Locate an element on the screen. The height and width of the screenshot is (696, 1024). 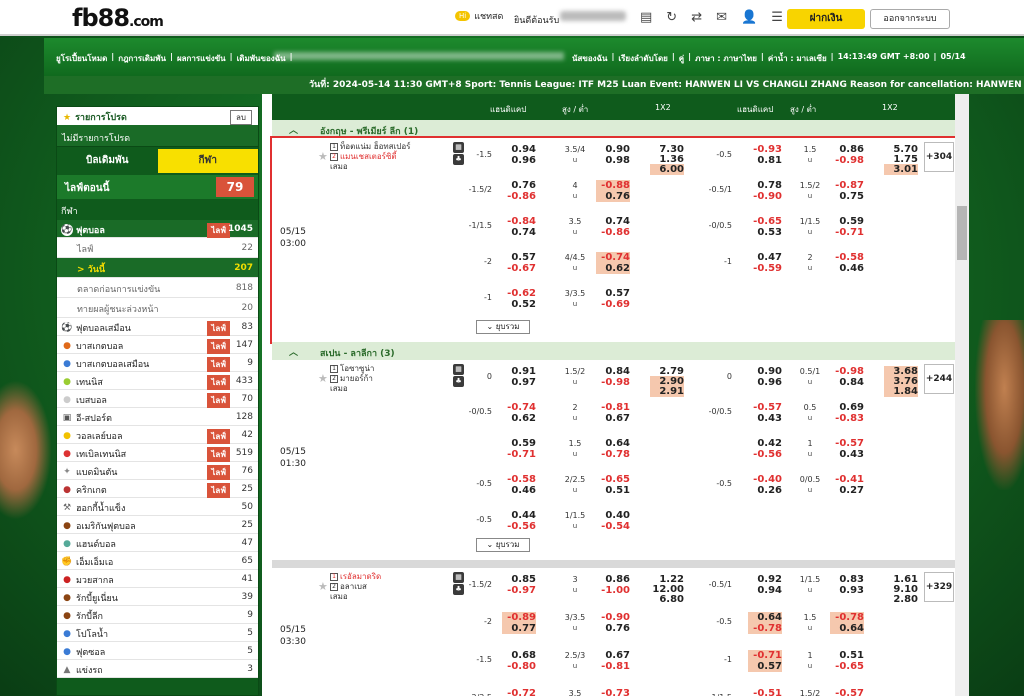
odds-cell: 0.81 is located at coordinates (765, 160).